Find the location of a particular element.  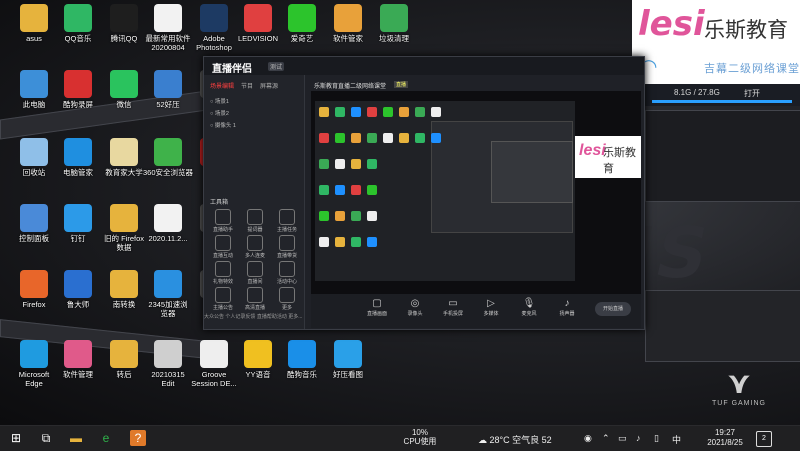

control-button: ▭ 手机投屏 is located at coordinates (453, 307).